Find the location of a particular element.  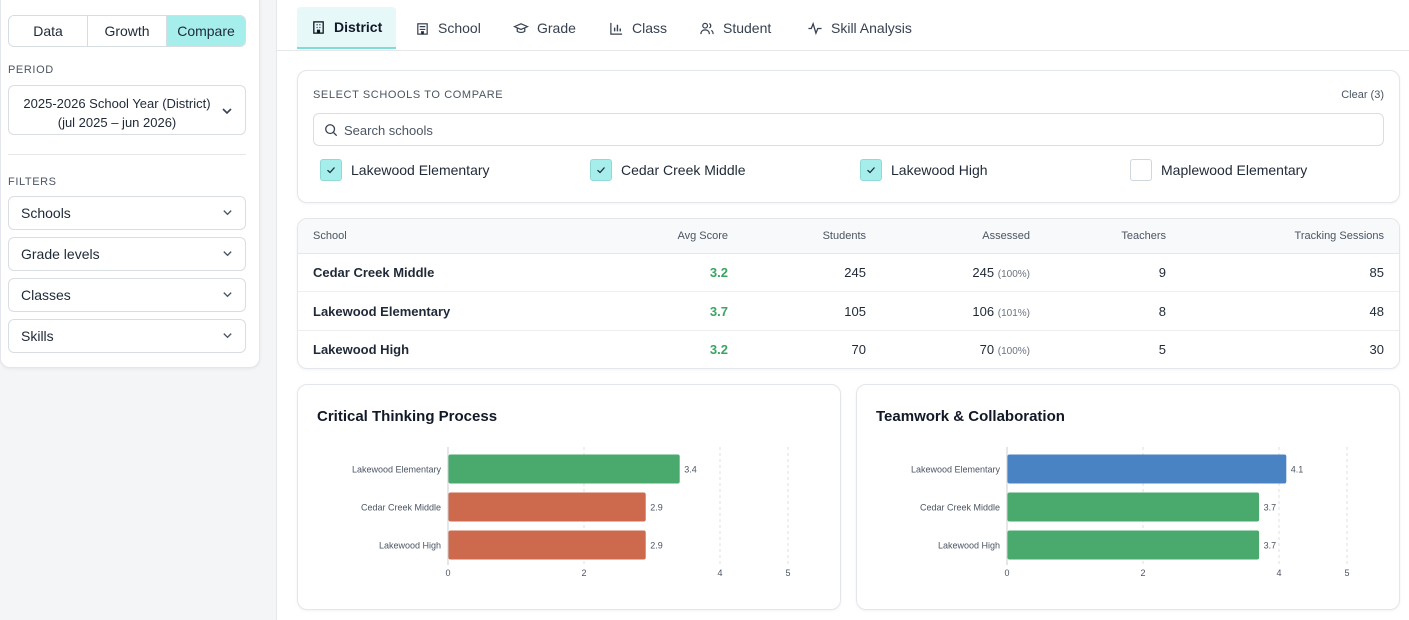

tab-class: Class is located at coordinates (638, 28).